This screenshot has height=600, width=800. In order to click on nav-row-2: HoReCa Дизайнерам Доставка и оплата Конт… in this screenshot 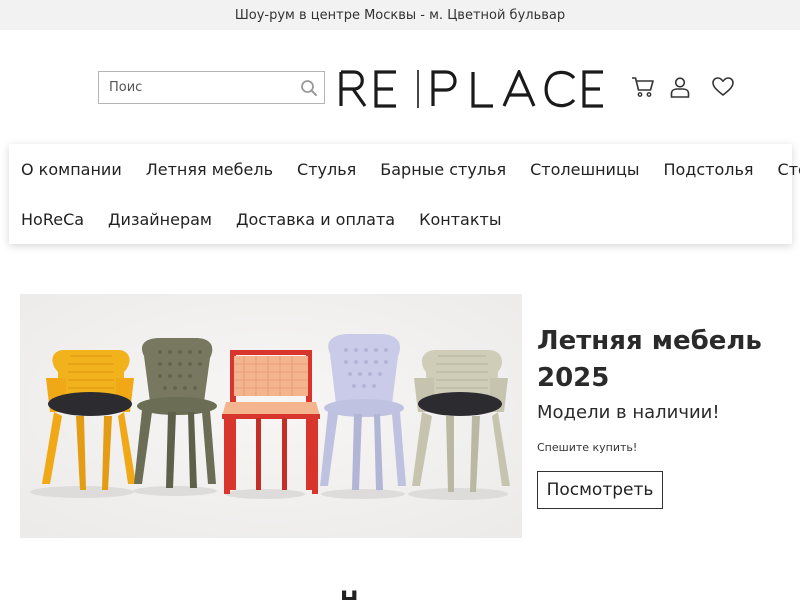, I will do `click(261, 219)`.